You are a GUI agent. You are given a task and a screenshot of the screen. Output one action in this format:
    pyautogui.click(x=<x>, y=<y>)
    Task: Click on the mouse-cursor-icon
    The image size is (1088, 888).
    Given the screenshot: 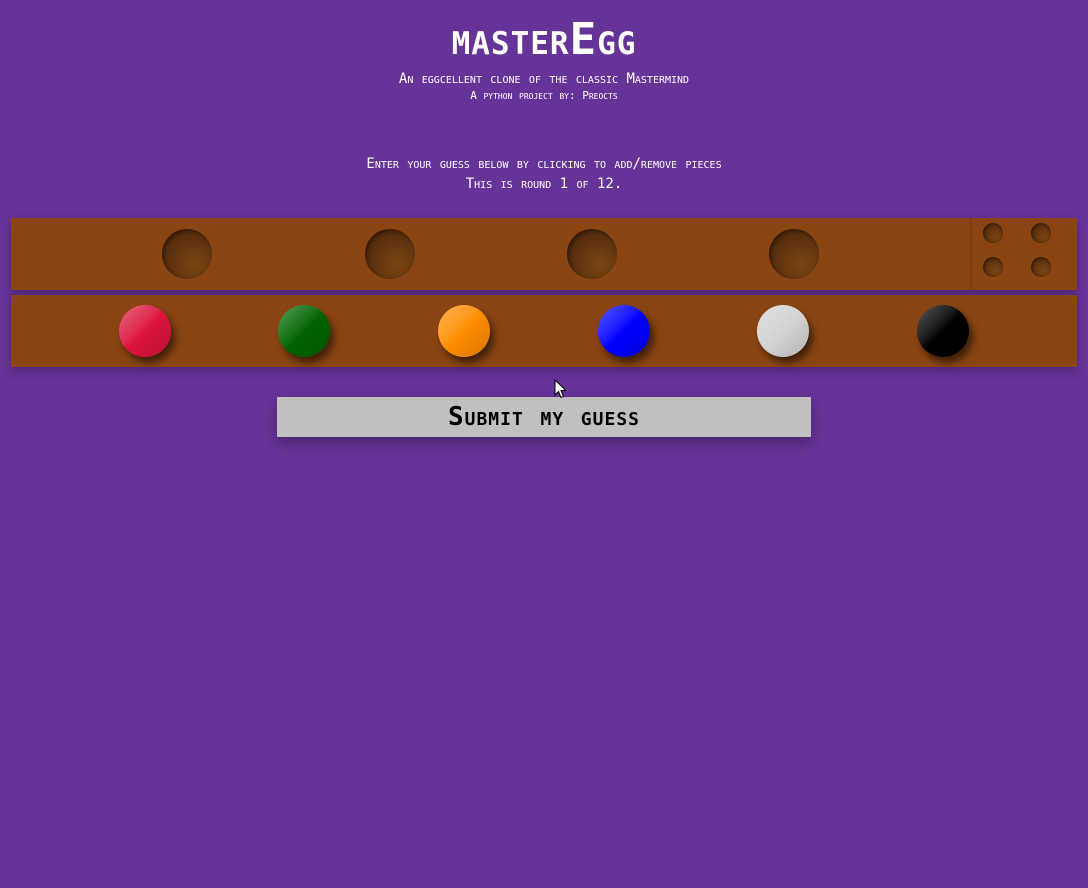 What is the action you would take?
    pyautogui.click(x=561, y=389)
    